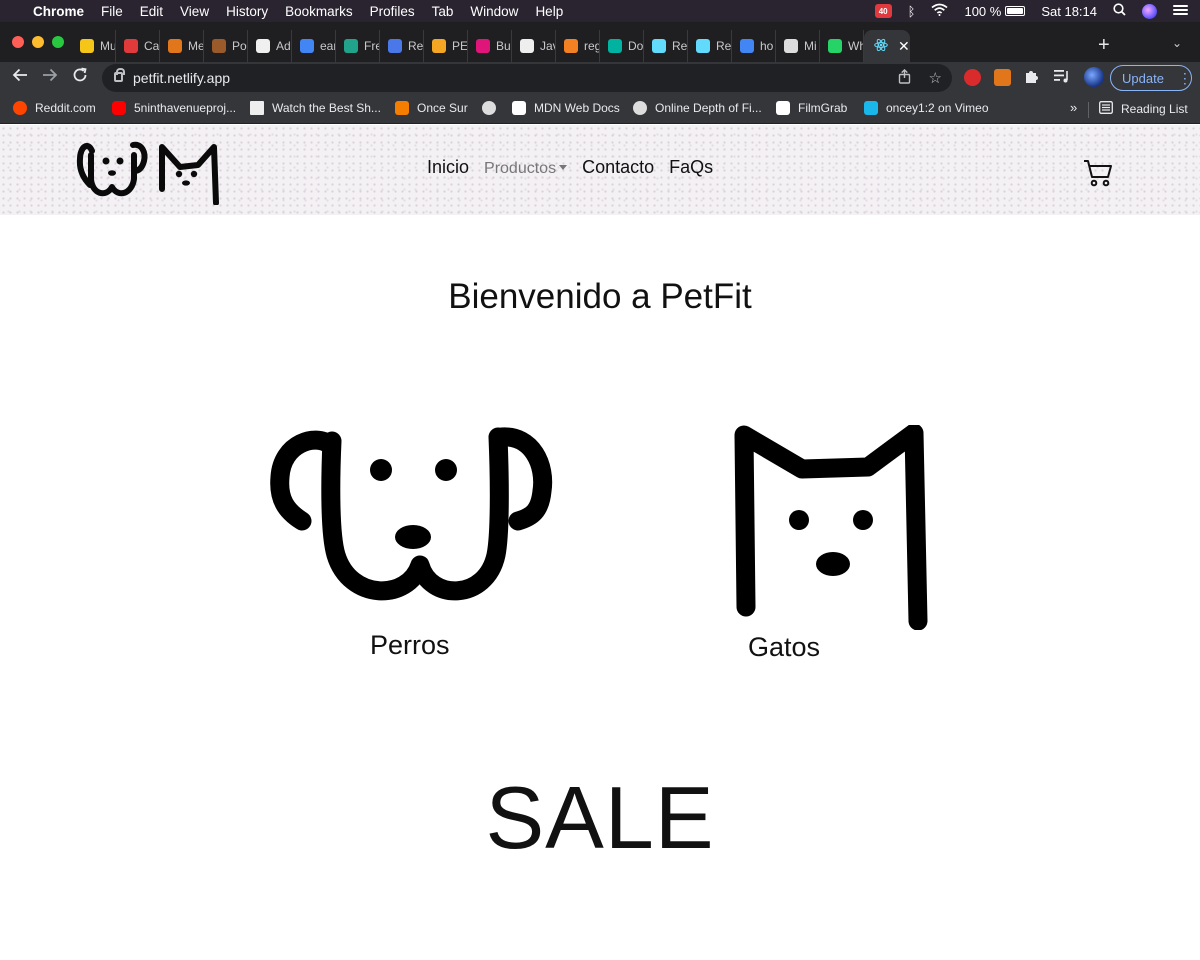  What do you see at coordinates (832, 542) in the screenshot?
I see `category-gatos-card: Gatos` at bounding box center [832, 542].